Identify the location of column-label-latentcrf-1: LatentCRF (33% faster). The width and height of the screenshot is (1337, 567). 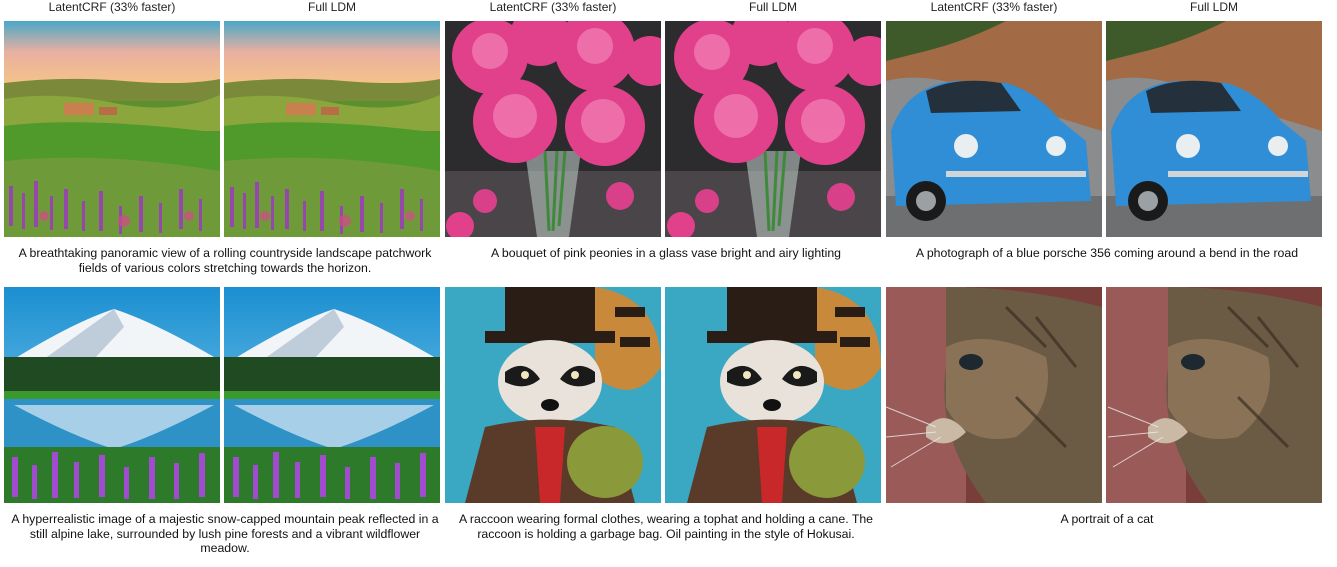
(112, 7).